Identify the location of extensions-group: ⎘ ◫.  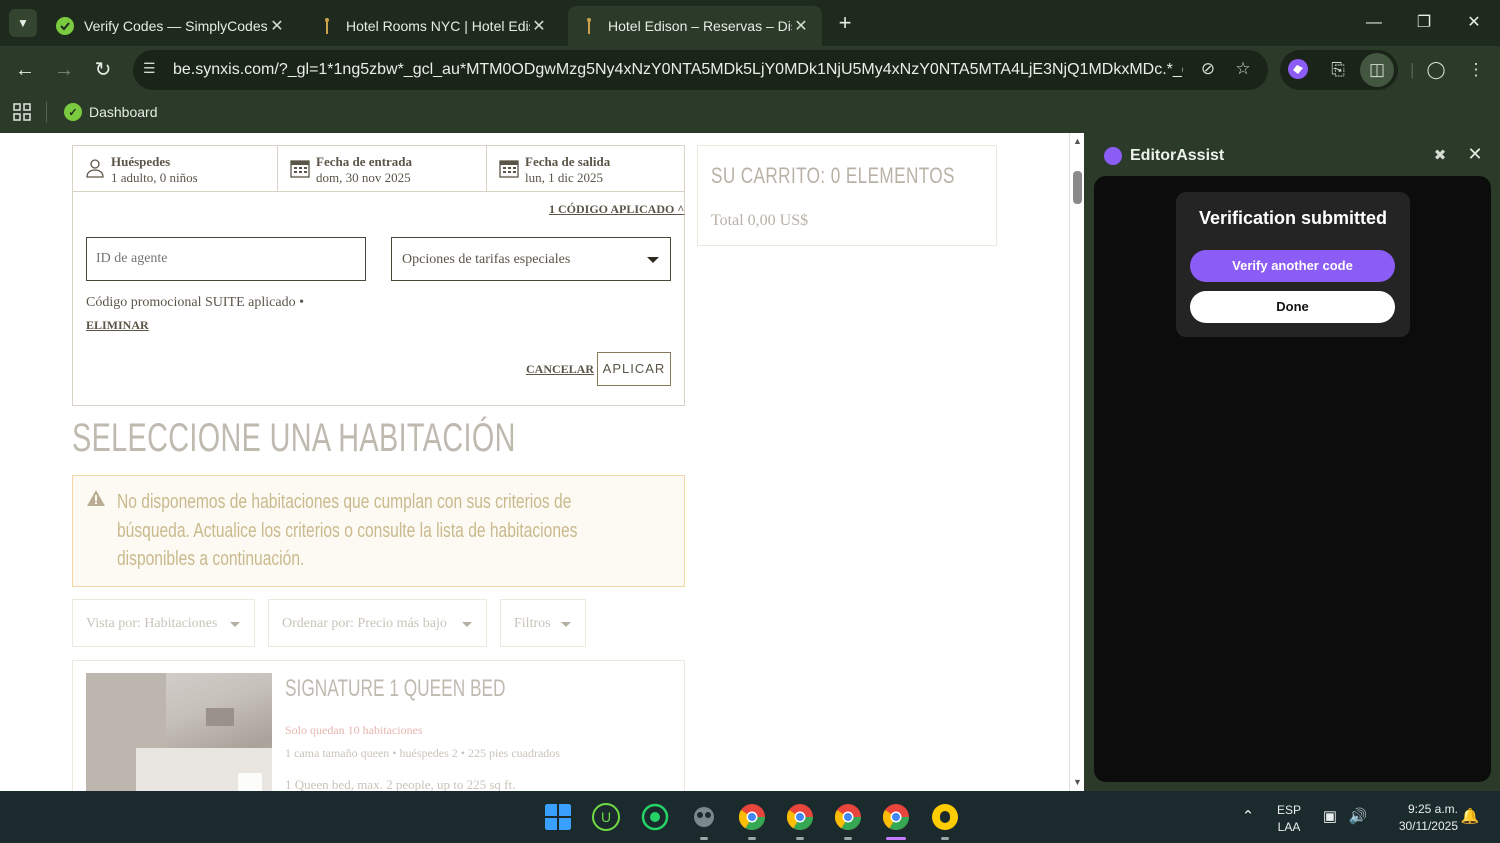
(1339, 70).